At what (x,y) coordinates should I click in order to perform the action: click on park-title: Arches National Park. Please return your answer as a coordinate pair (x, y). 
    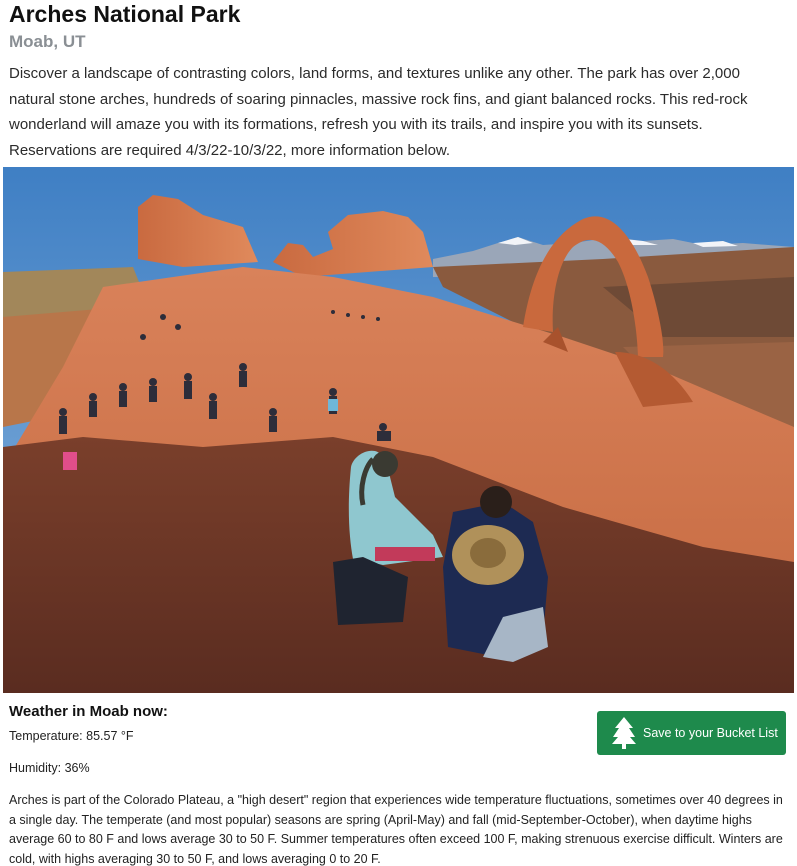
    Looking at the image, I should click on (125, 14).